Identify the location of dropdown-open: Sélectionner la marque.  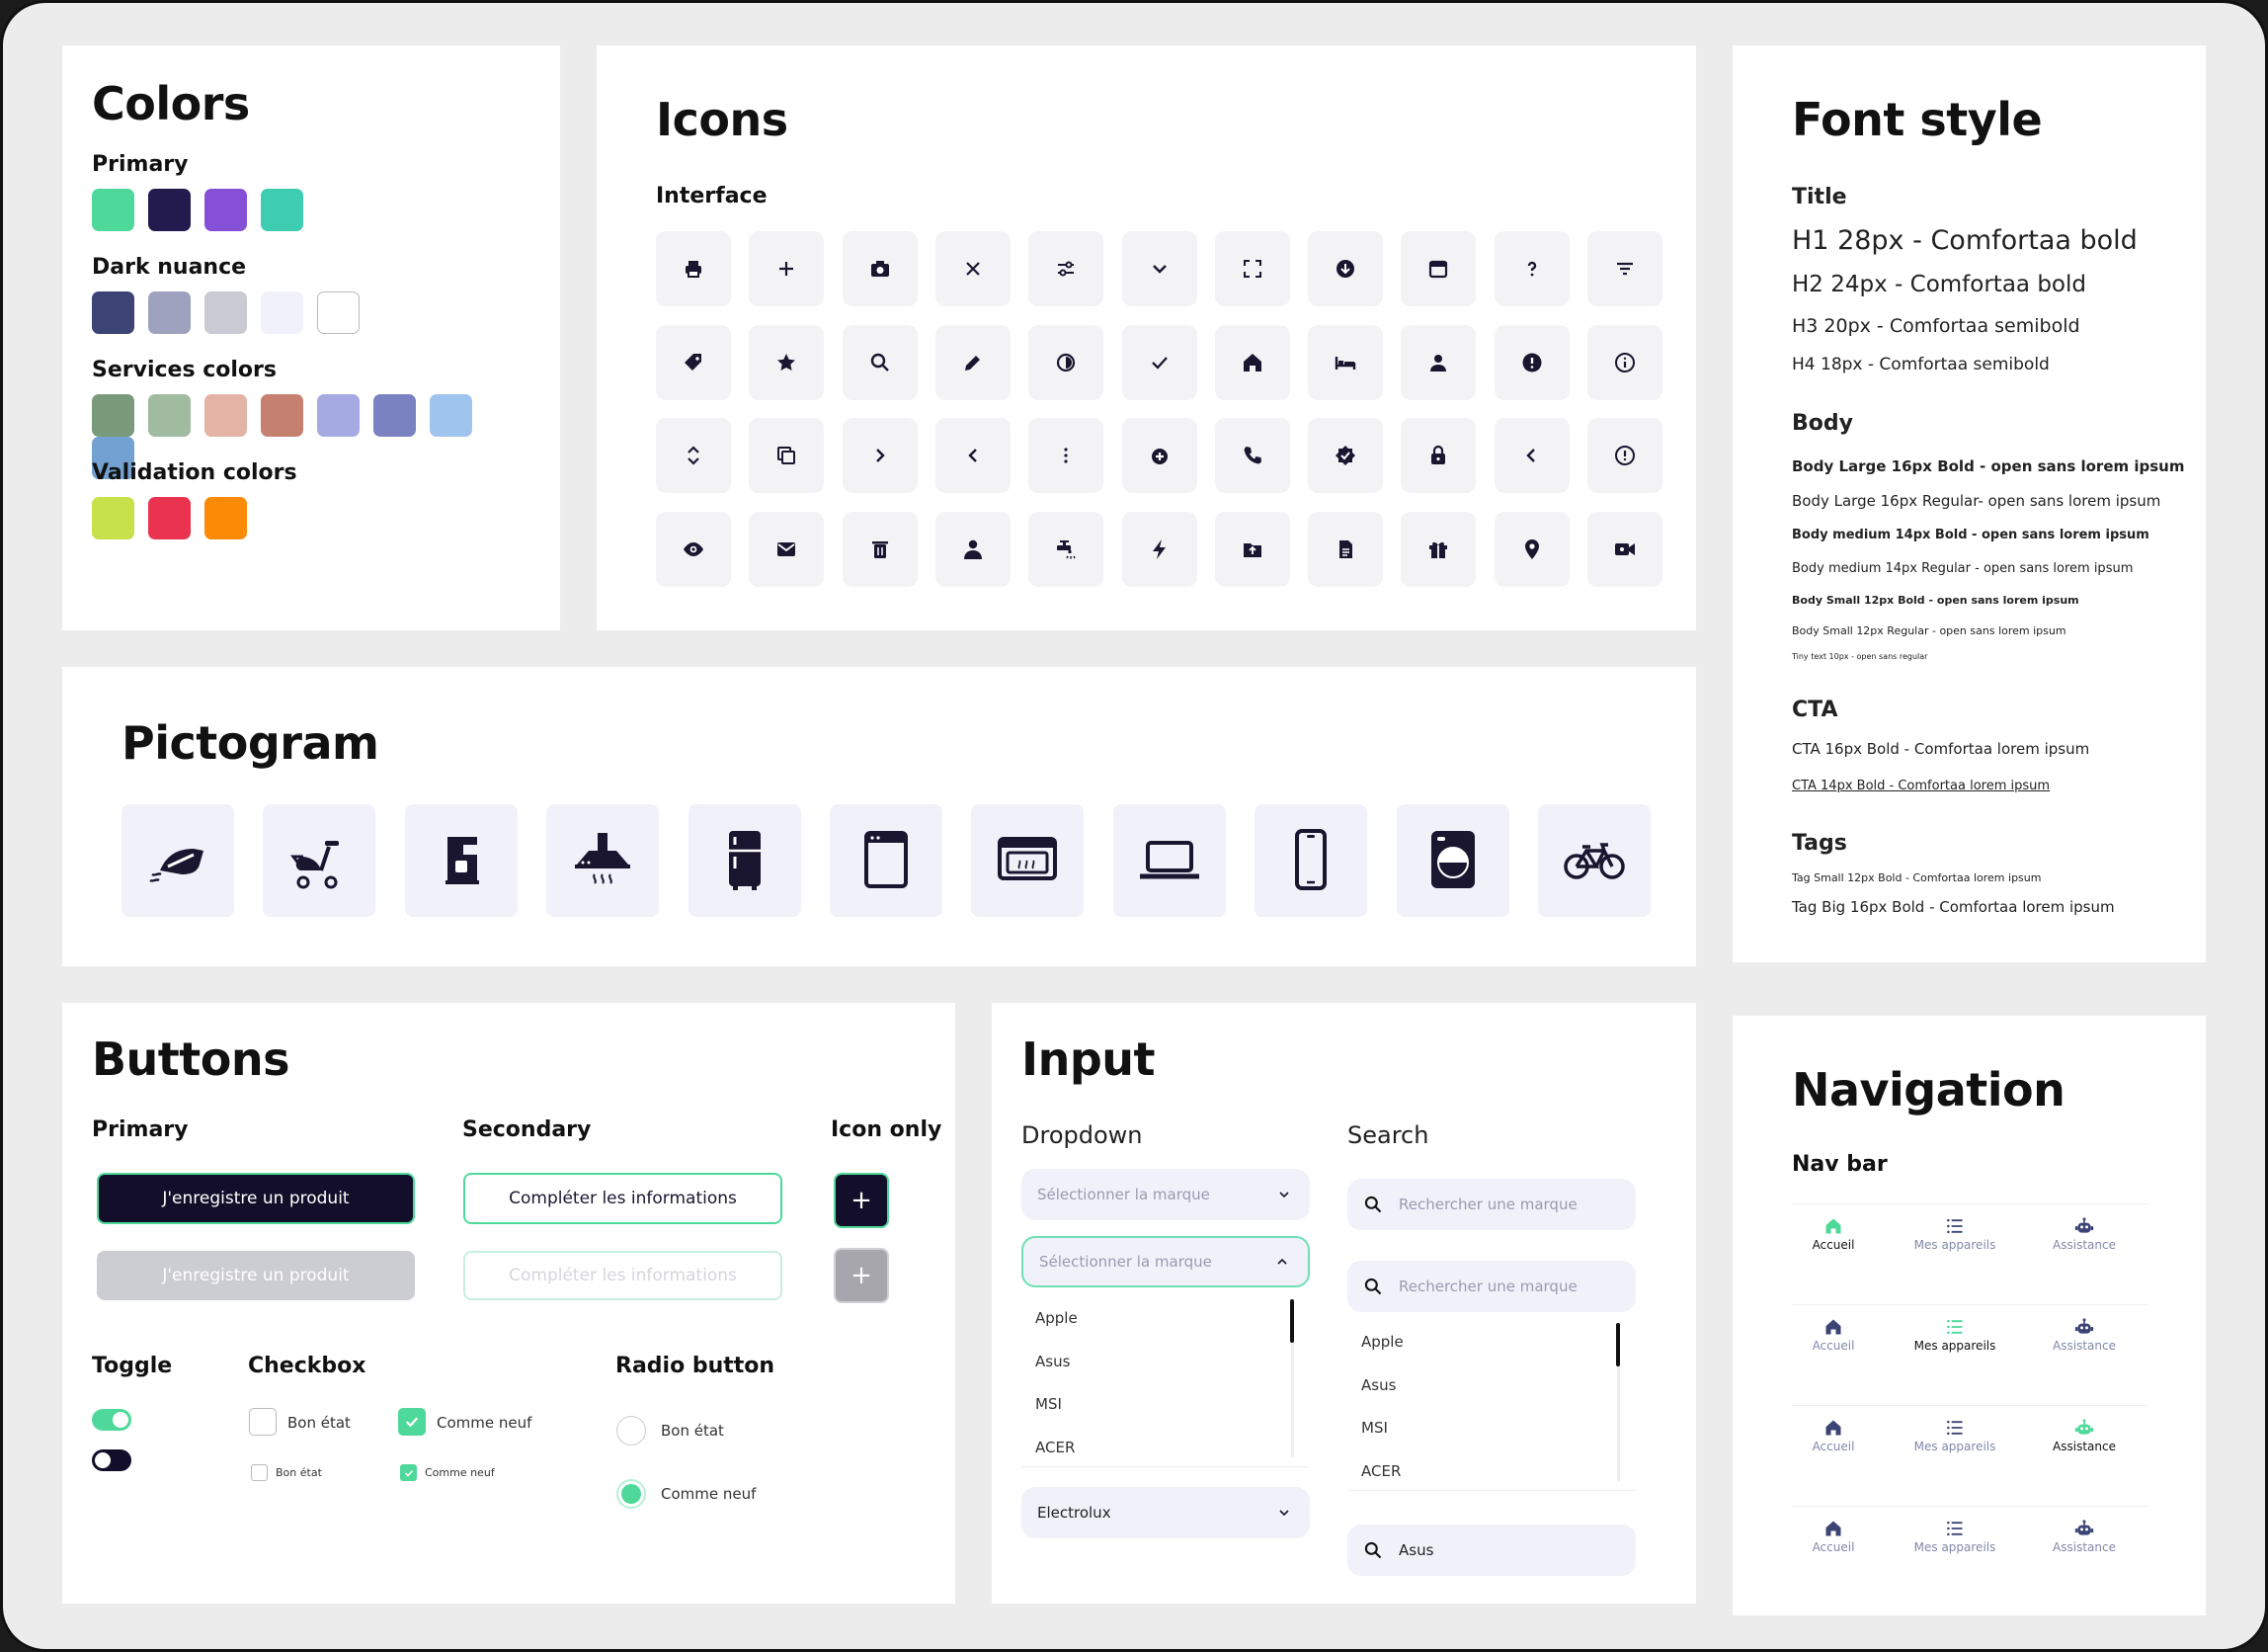
(1165, 1261).